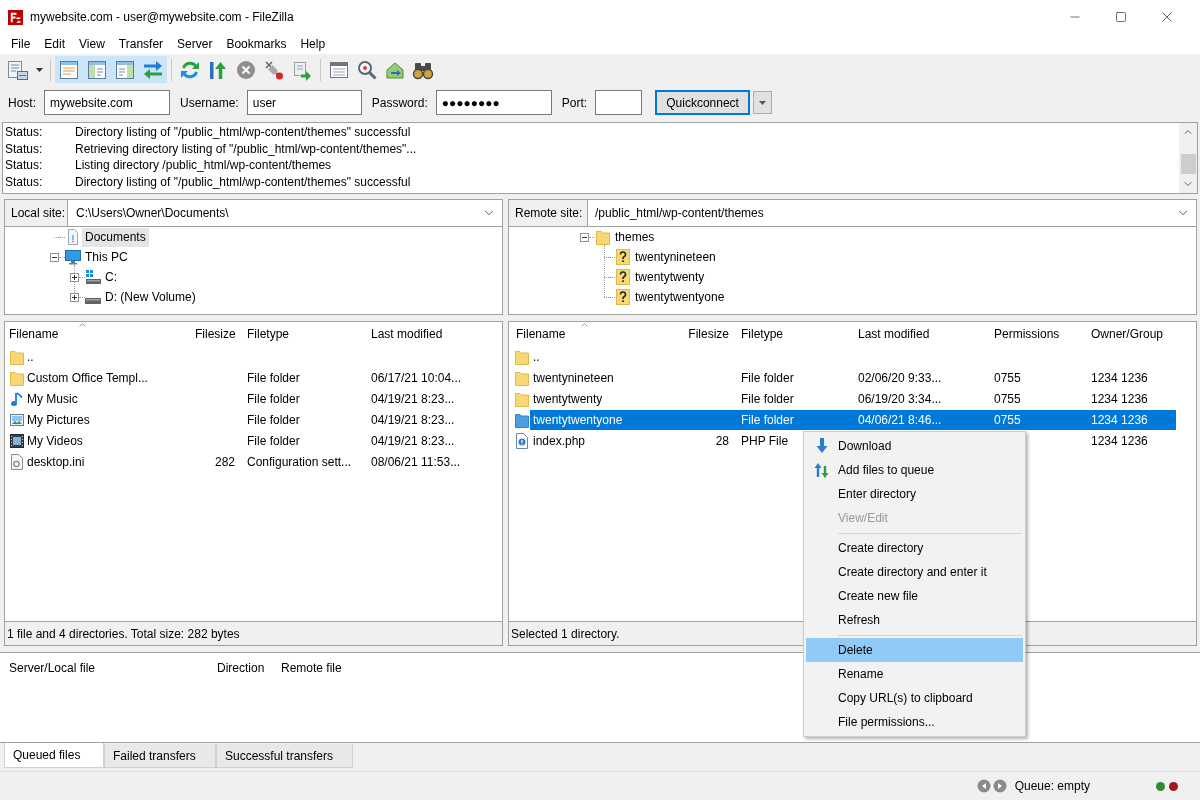 This screenshot has width=1200, height=800. I want to click on menu-item: Server, so click(195, 44).